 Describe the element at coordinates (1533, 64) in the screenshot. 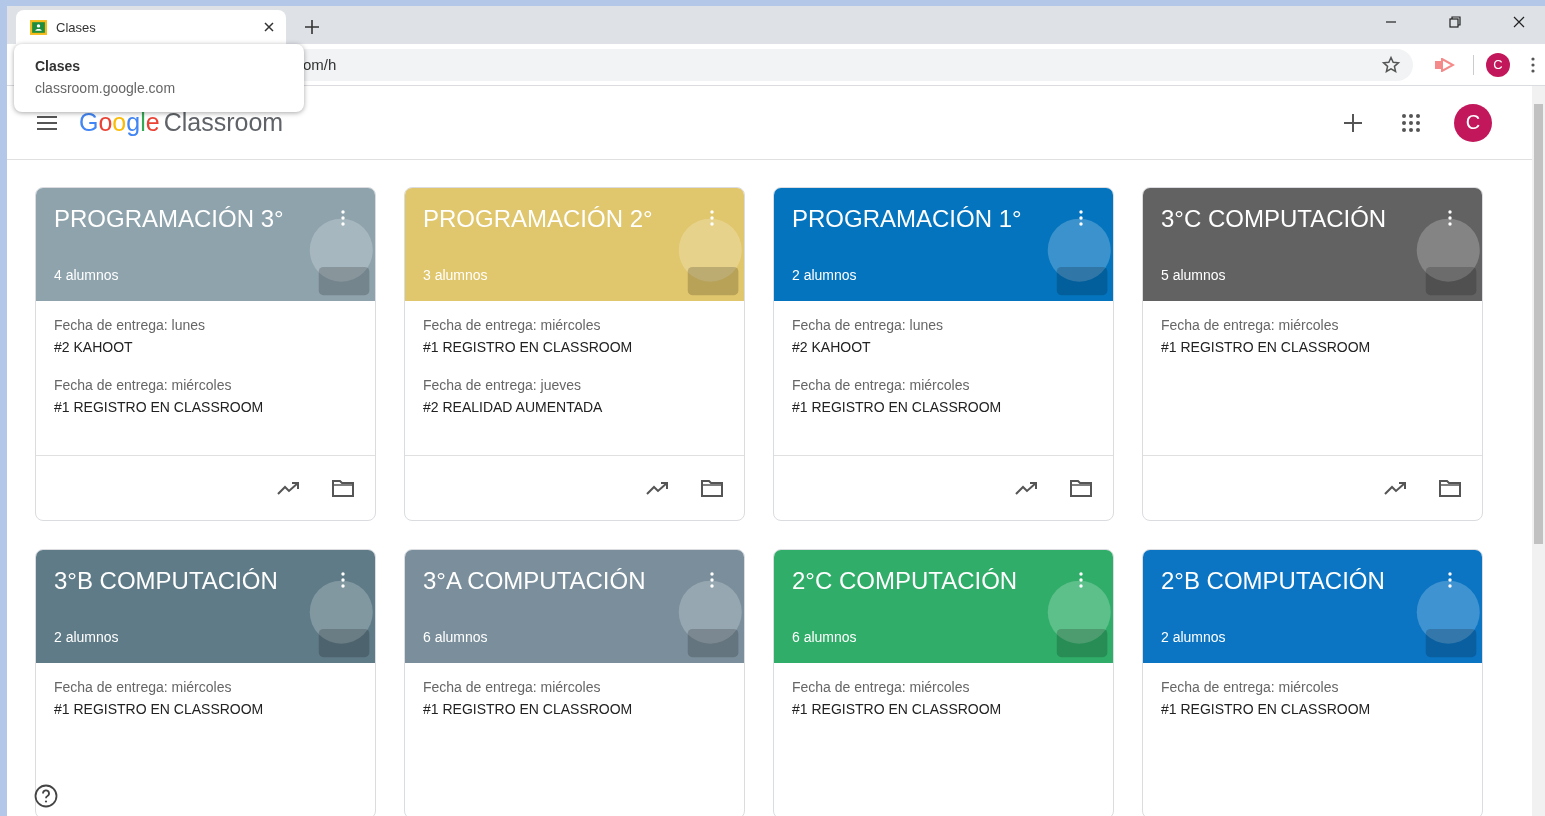

I see `more-menu-icon` at that location.